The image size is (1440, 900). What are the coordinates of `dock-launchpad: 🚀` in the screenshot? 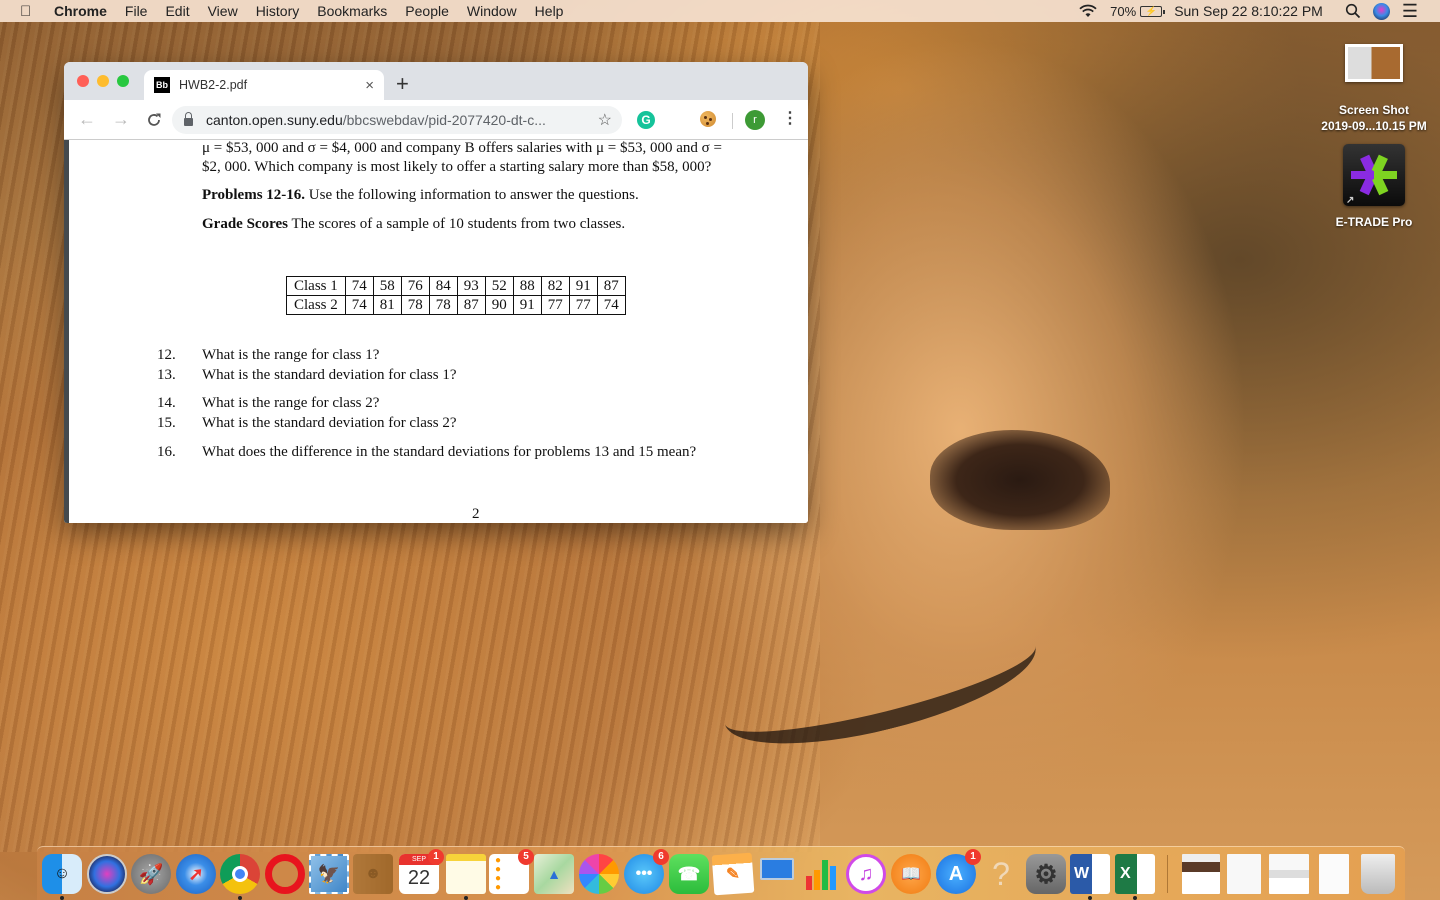 It's located at (151, 874).